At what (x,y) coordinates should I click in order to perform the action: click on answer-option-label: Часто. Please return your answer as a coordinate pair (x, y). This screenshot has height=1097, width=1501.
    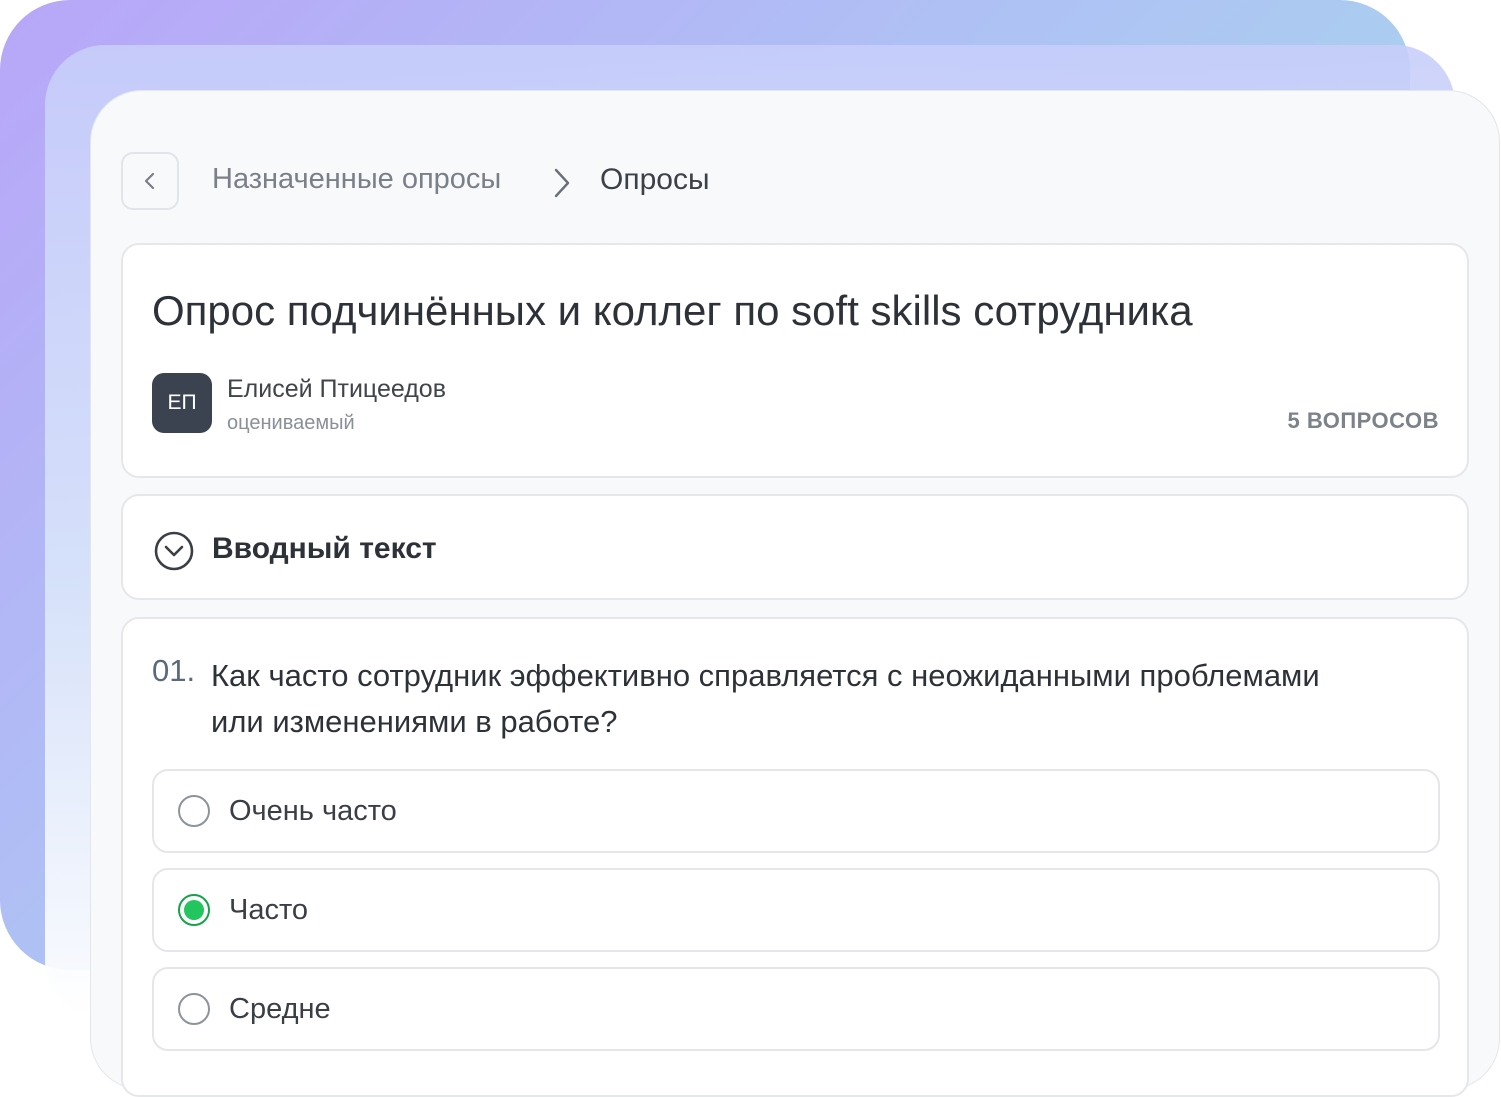
    Looking at the image, I should click on (269, 910).